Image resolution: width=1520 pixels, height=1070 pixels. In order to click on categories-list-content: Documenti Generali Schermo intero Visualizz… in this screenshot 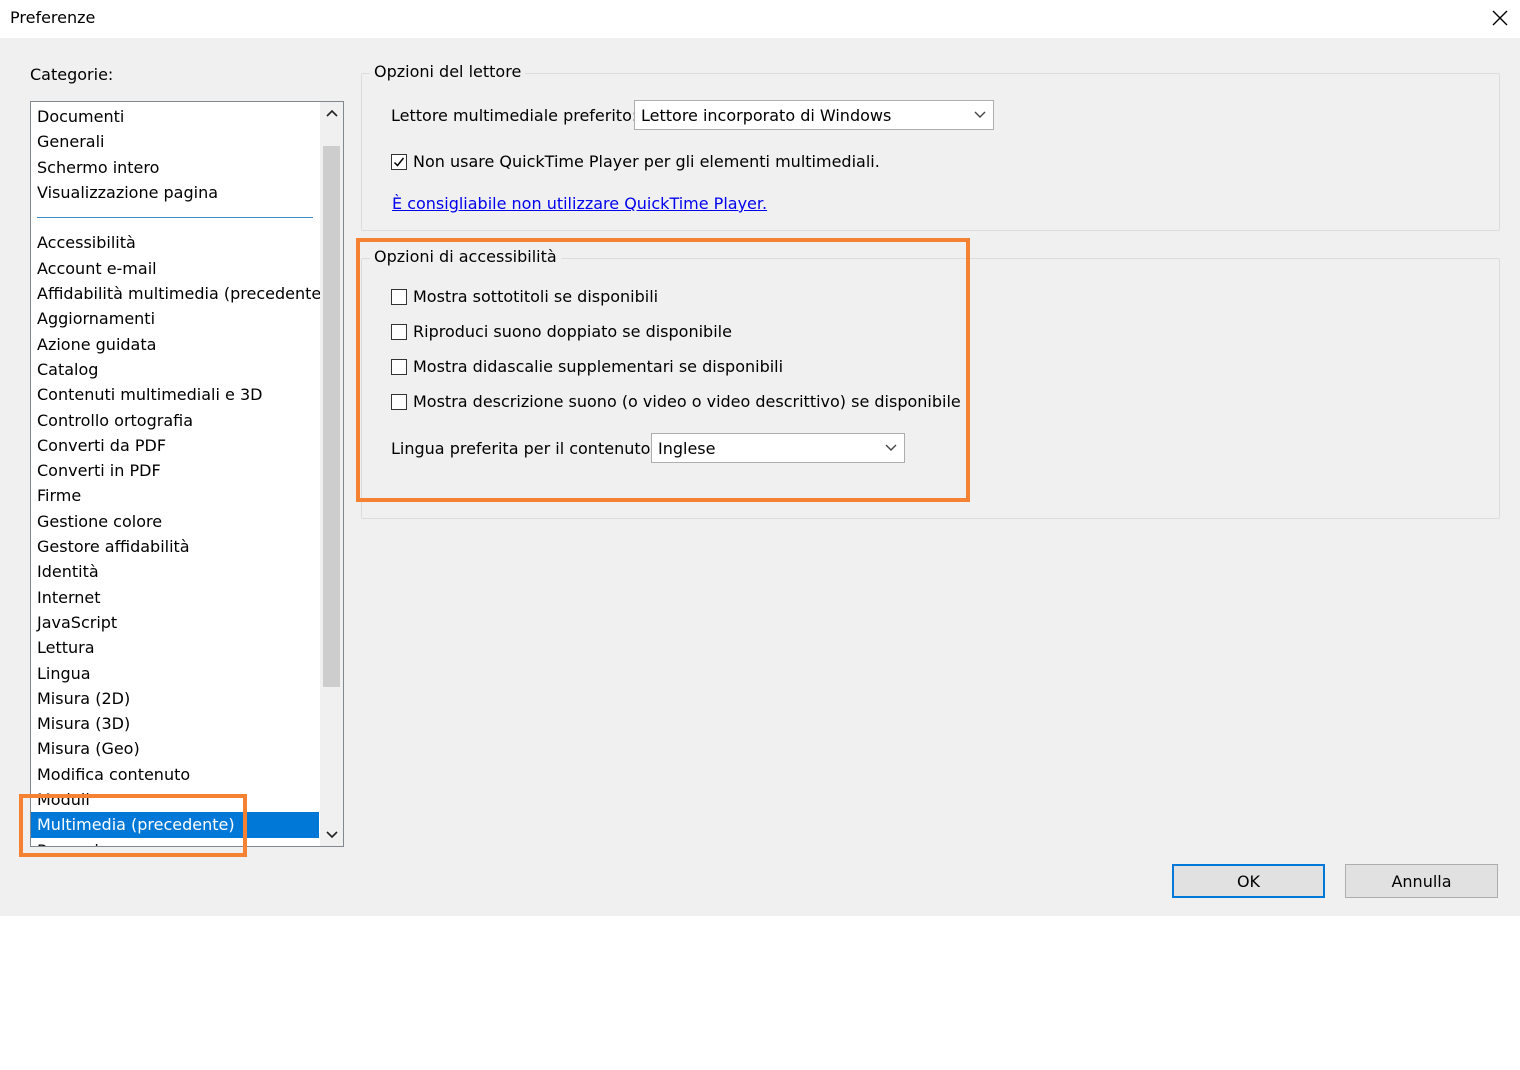, I will do `click(179, 475)`.